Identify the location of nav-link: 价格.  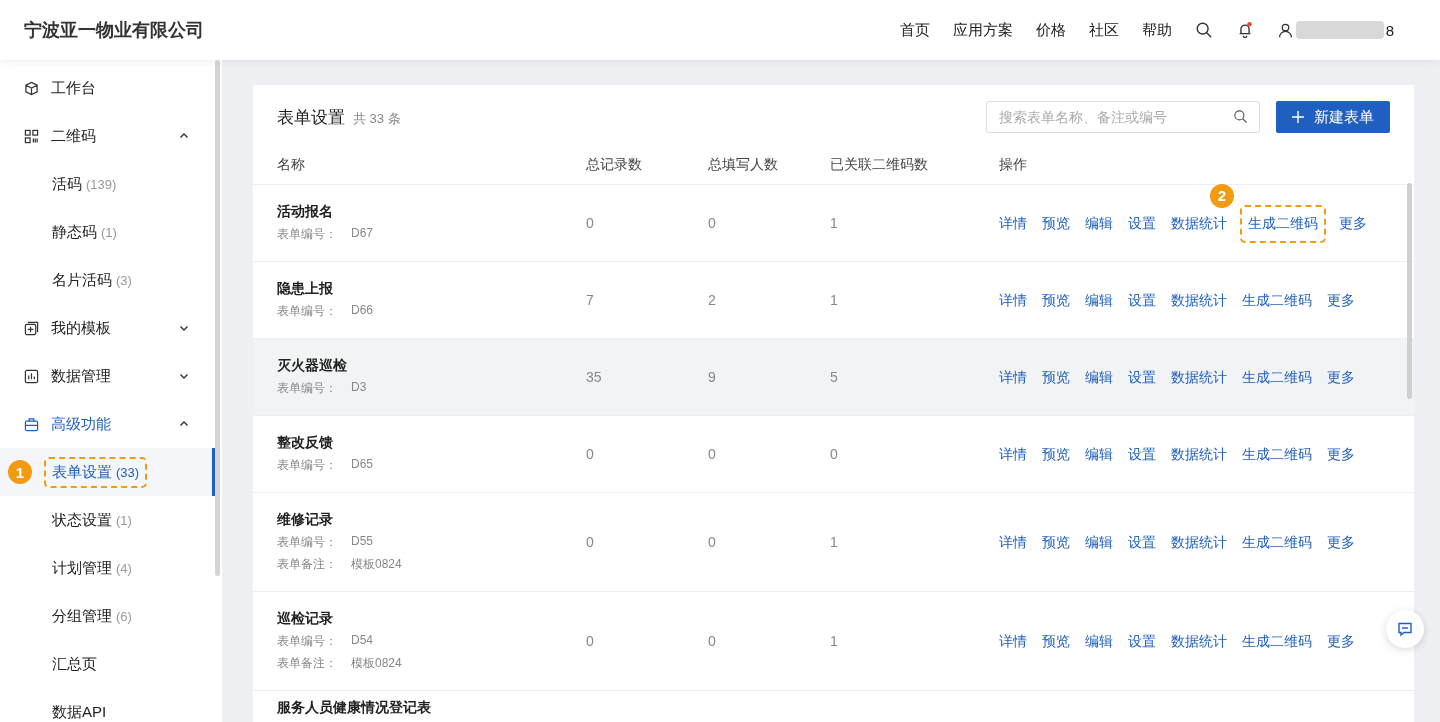
(1050, 30).